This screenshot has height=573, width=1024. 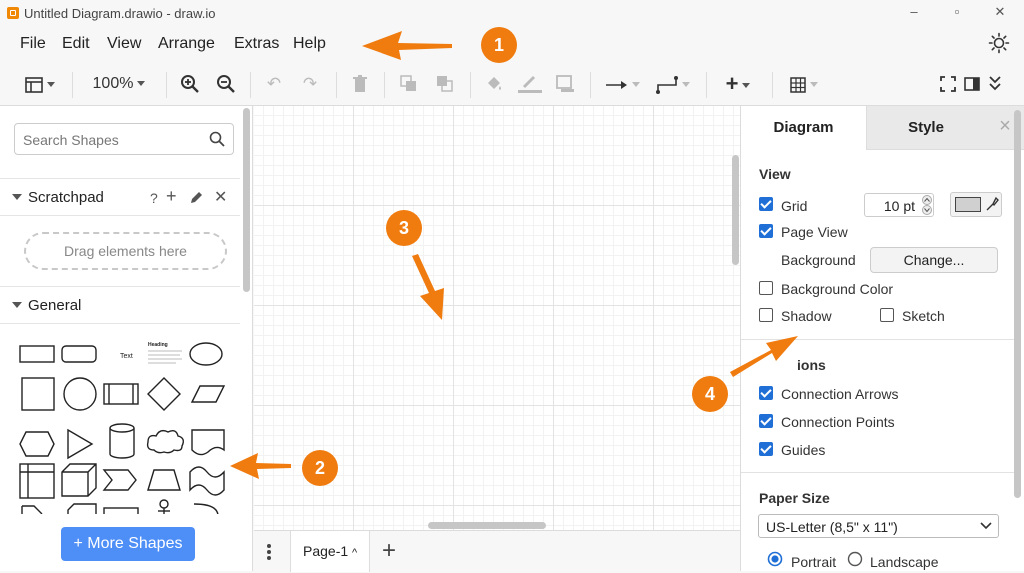 What do you see at coordinates (914, 11) in the screenshot?
I see `minimize-button: –` at bounding box center [914, 11].